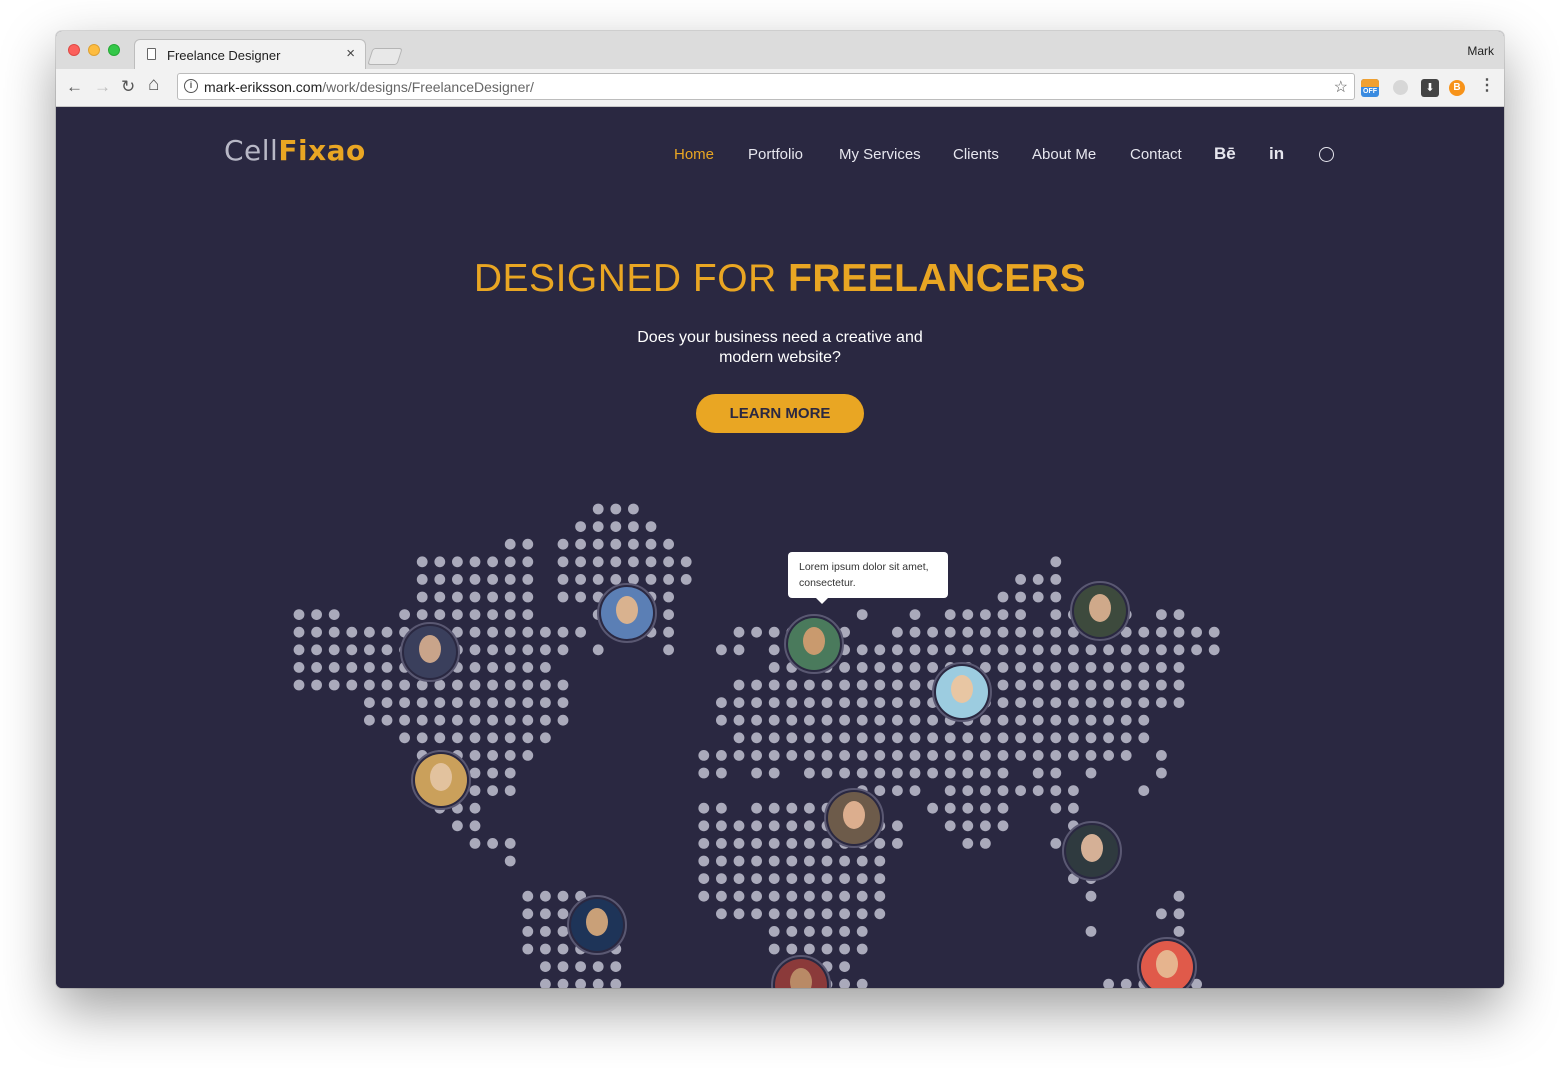 The width and height of the screenshot is (1560, 1068). Describe the element at coordinates (1276, 154) in the screenshot. I see `linkedin-icon: in` at that location.